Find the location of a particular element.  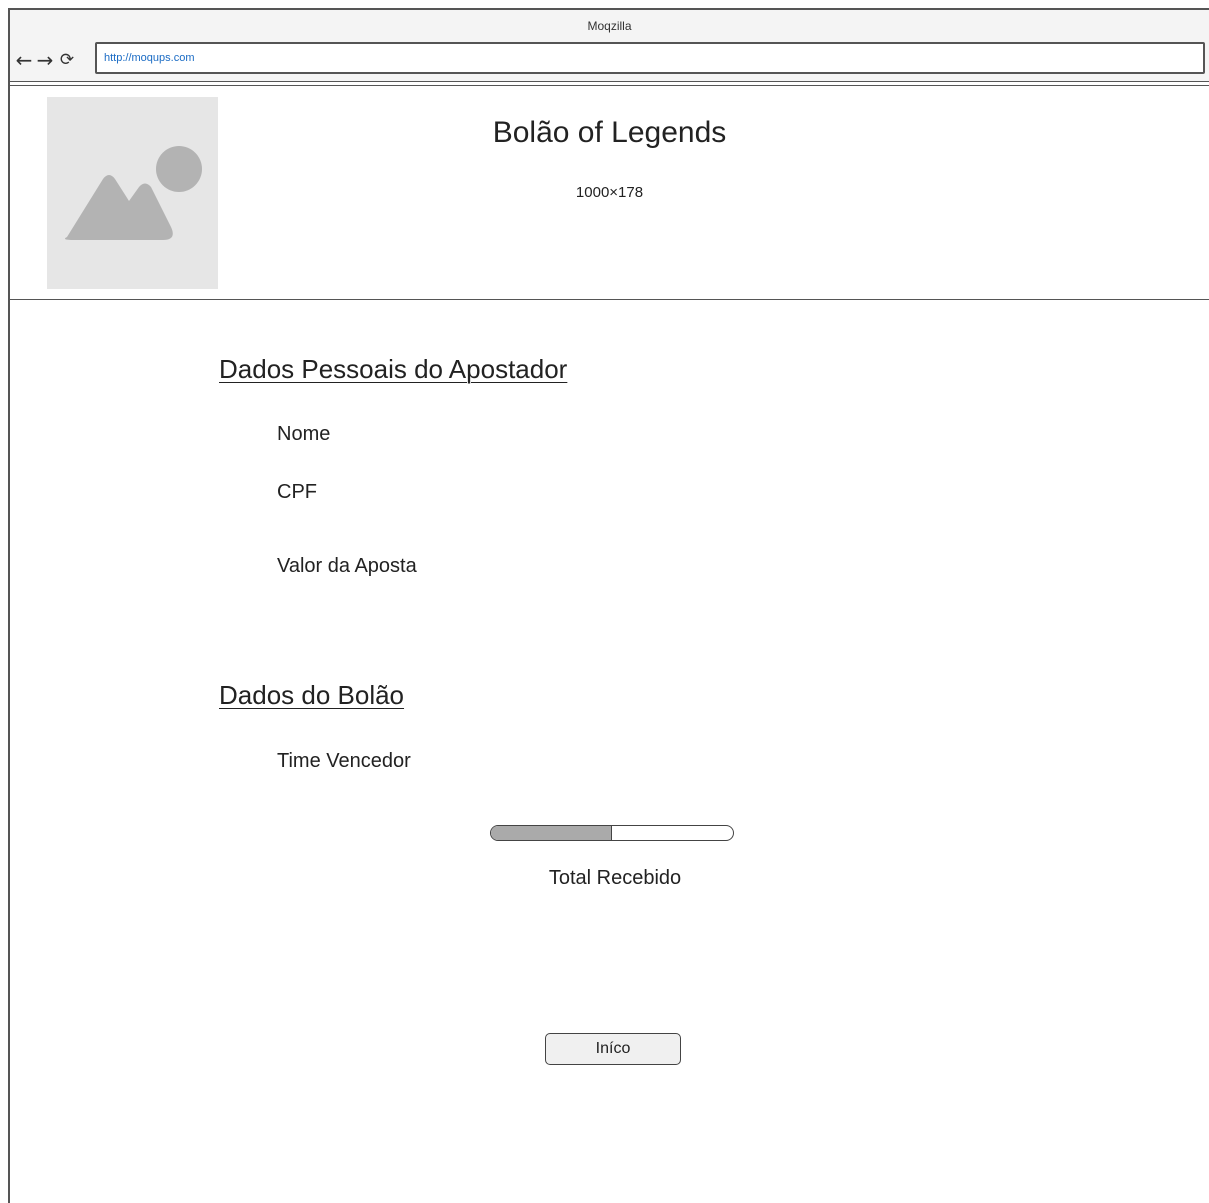

field-label-nome: Nome is located at coordinates (304, 434).